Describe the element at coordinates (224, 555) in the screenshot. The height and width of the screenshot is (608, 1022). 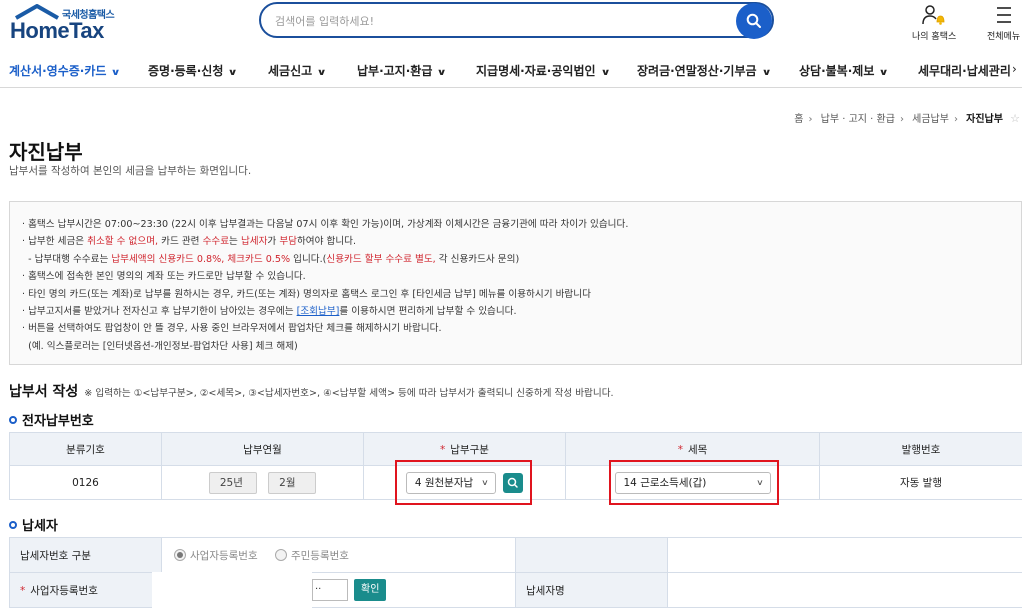
I see `radio-business-label: 사업자등록번호` at that location.